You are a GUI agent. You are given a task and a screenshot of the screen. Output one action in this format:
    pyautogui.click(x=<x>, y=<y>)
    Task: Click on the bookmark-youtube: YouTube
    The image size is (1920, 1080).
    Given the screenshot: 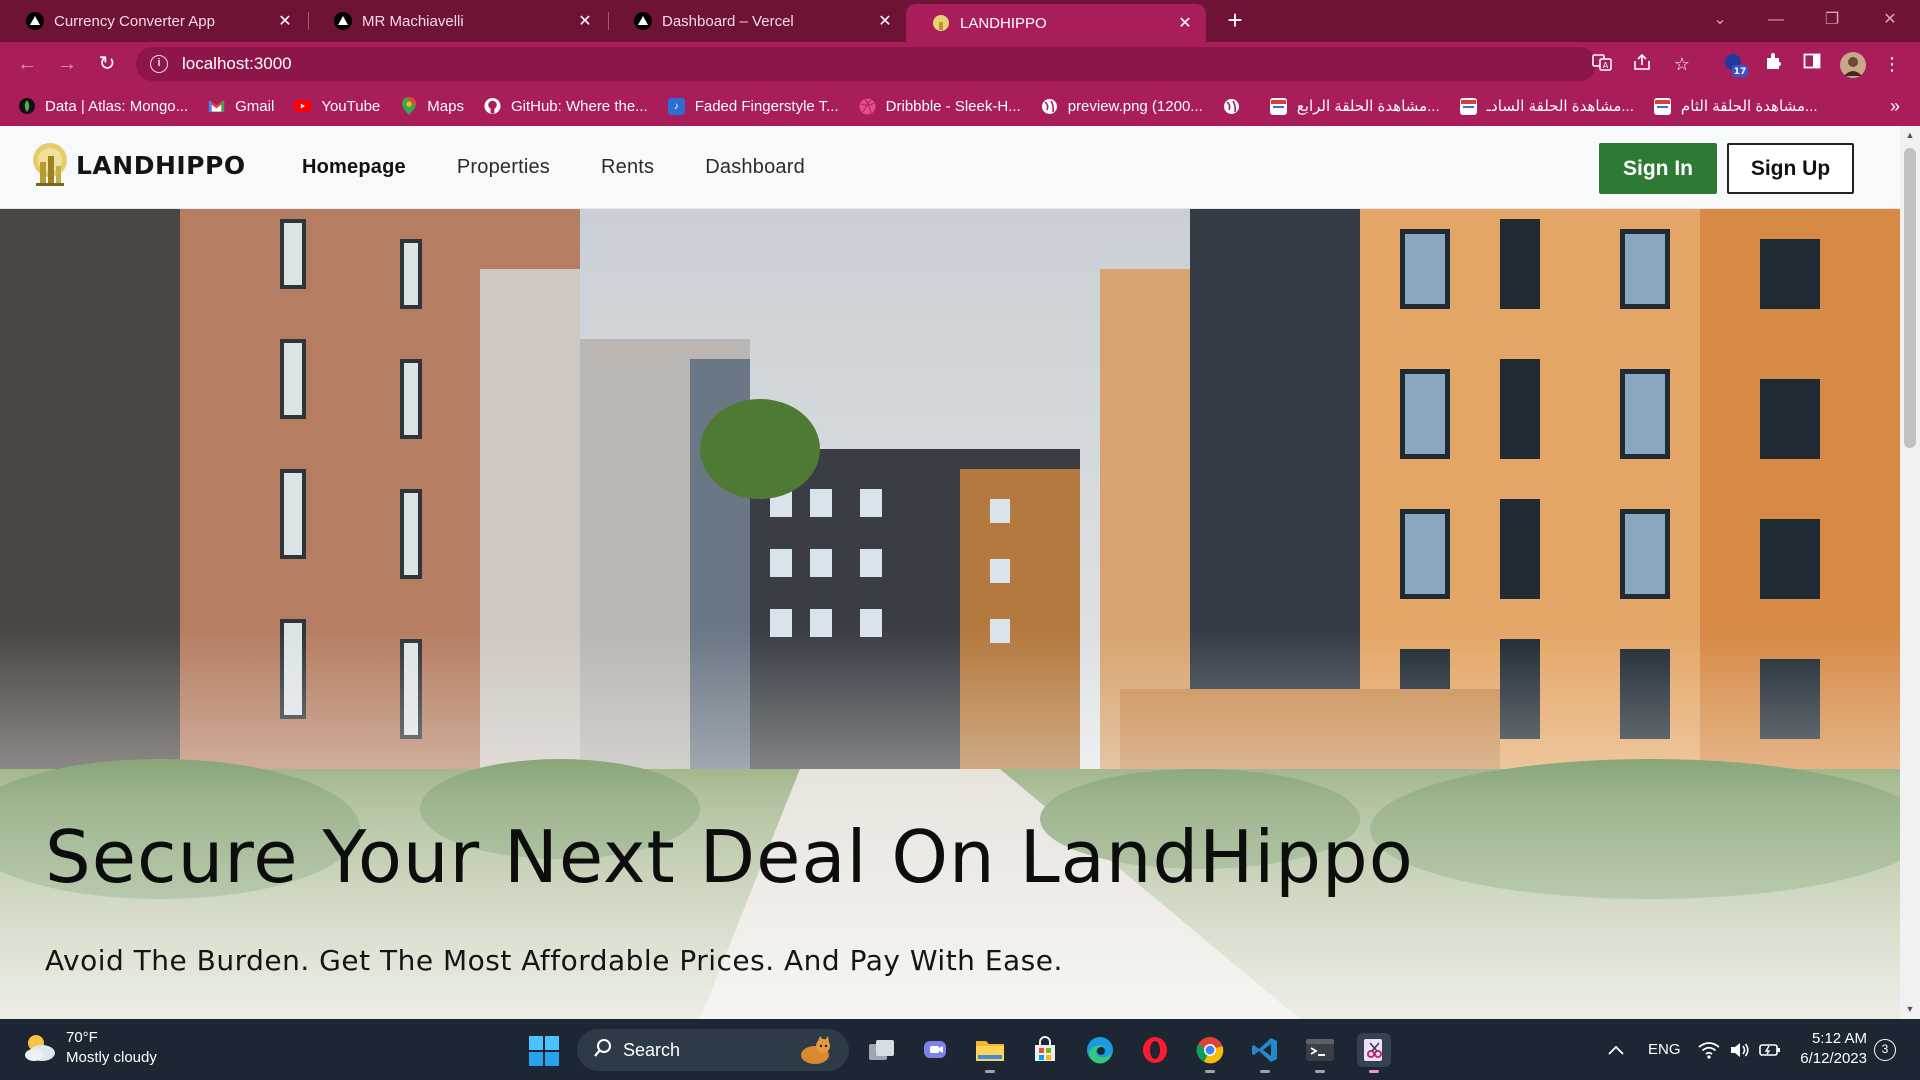 What is the action you would take?
    pyautogui.click(x=337, y=106)
    